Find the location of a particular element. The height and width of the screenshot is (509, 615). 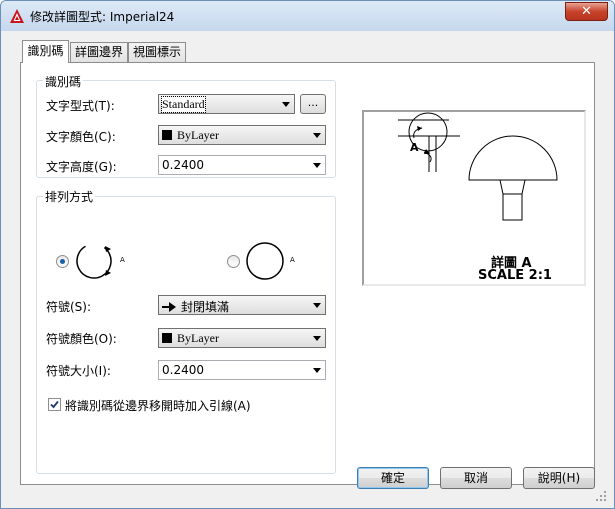

preview-caption-scale: SCALE 2:1 is located at coordinates (515, 275).